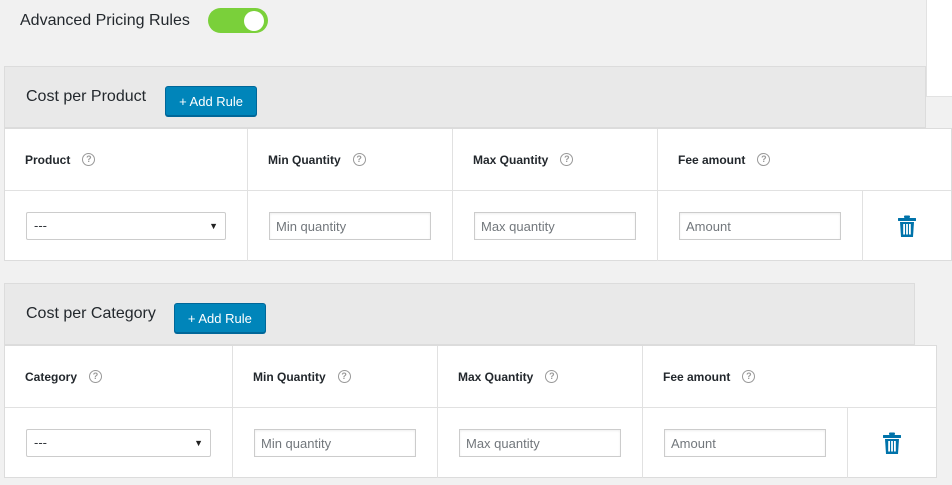 The image size is (952, 485). Describe the element at coordinates (91, 313) in the screenshot. I see `category-section-title: Cost per Category` at that location.